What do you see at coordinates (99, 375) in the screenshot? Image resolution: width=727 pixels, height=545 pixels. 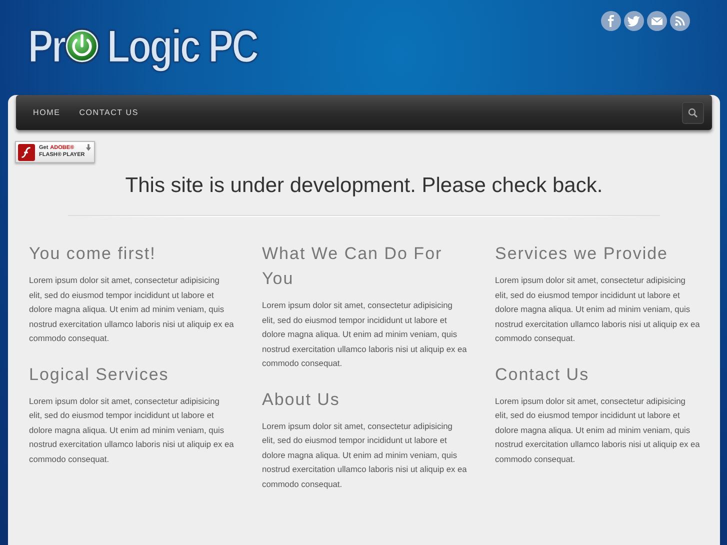 I see `section-heading: Logical Services` at bounding box center [99, 375].